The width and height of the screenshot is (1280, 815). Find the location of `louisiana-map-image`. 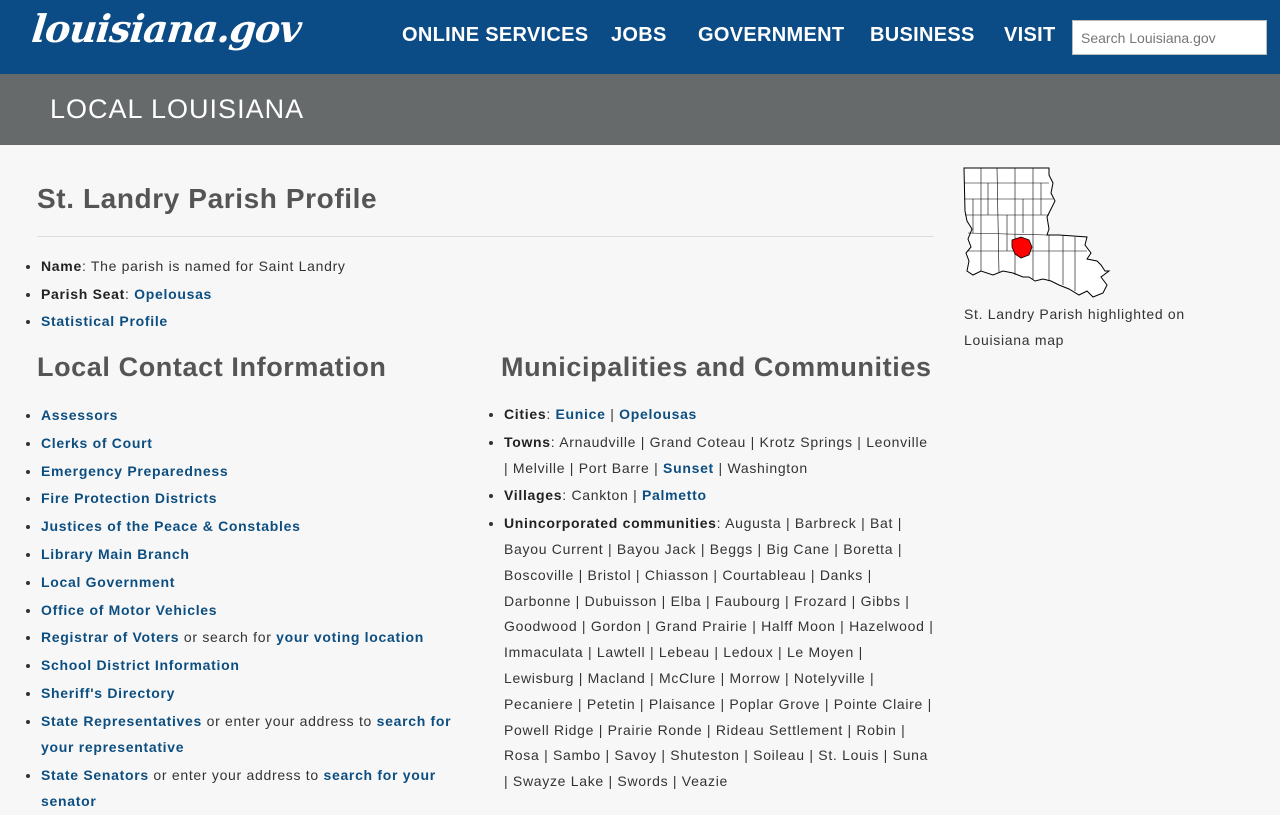

louisiana-map-image is located at coordinates (1037, 232).